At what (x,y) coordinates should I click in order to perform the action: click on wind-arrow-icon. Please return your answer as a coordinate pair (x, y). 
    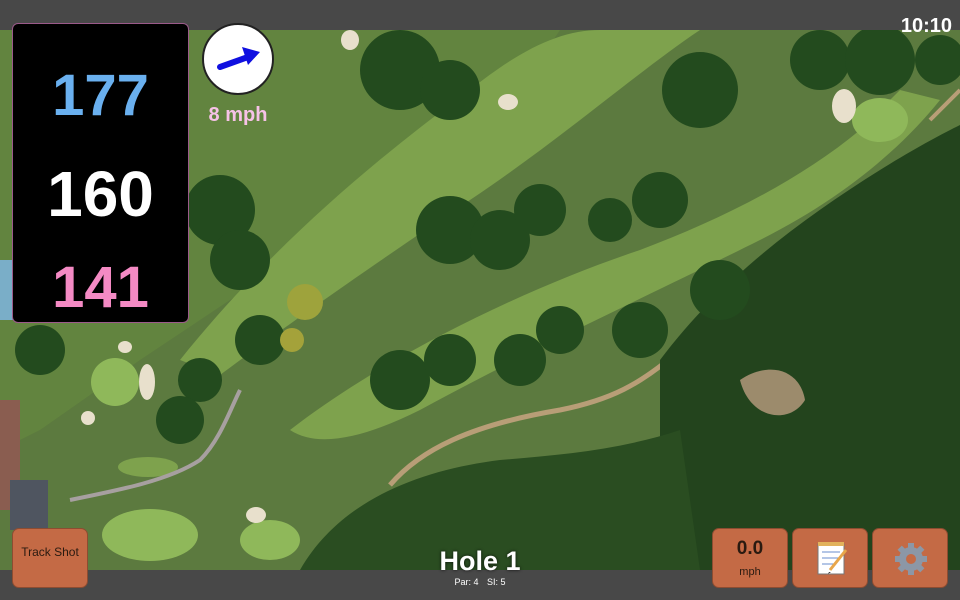
    Looking at the image, I should click on (238, 58).